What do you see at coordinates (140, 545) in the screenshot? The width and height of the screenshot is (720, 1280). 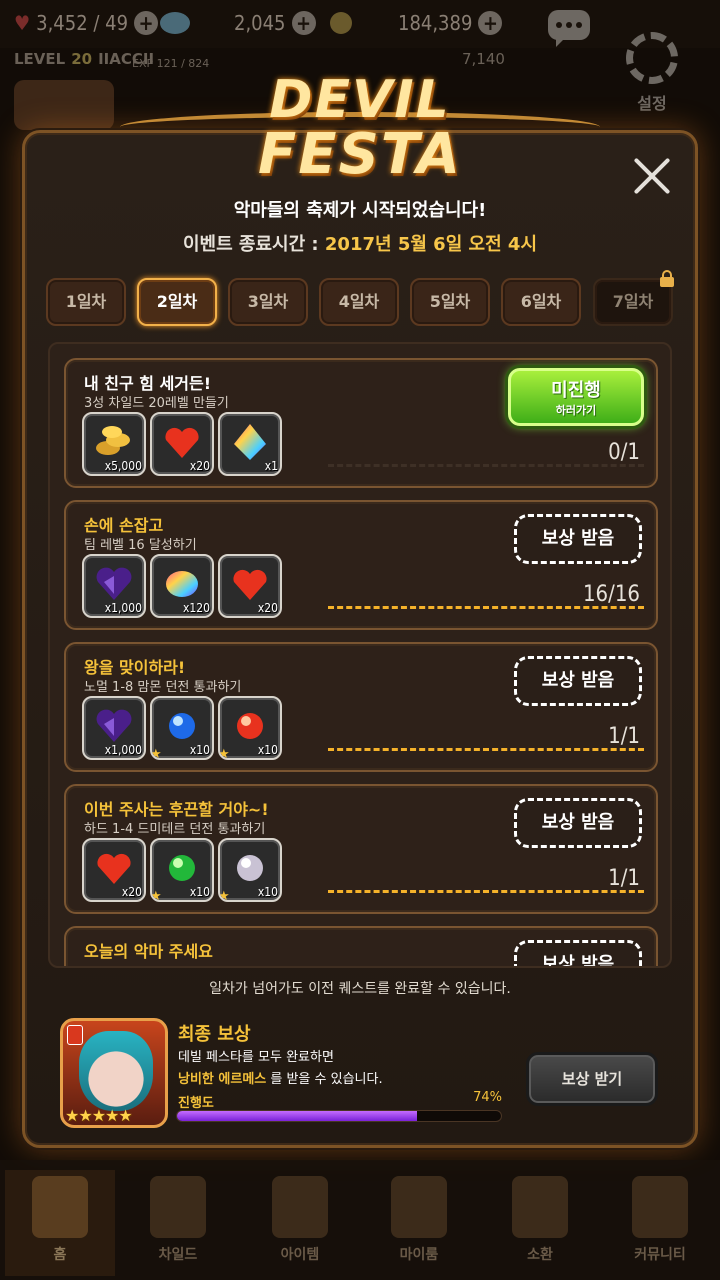 I see `quest-desc: 팀 레벨 16 달성하기` at bounding box center [140, 545].